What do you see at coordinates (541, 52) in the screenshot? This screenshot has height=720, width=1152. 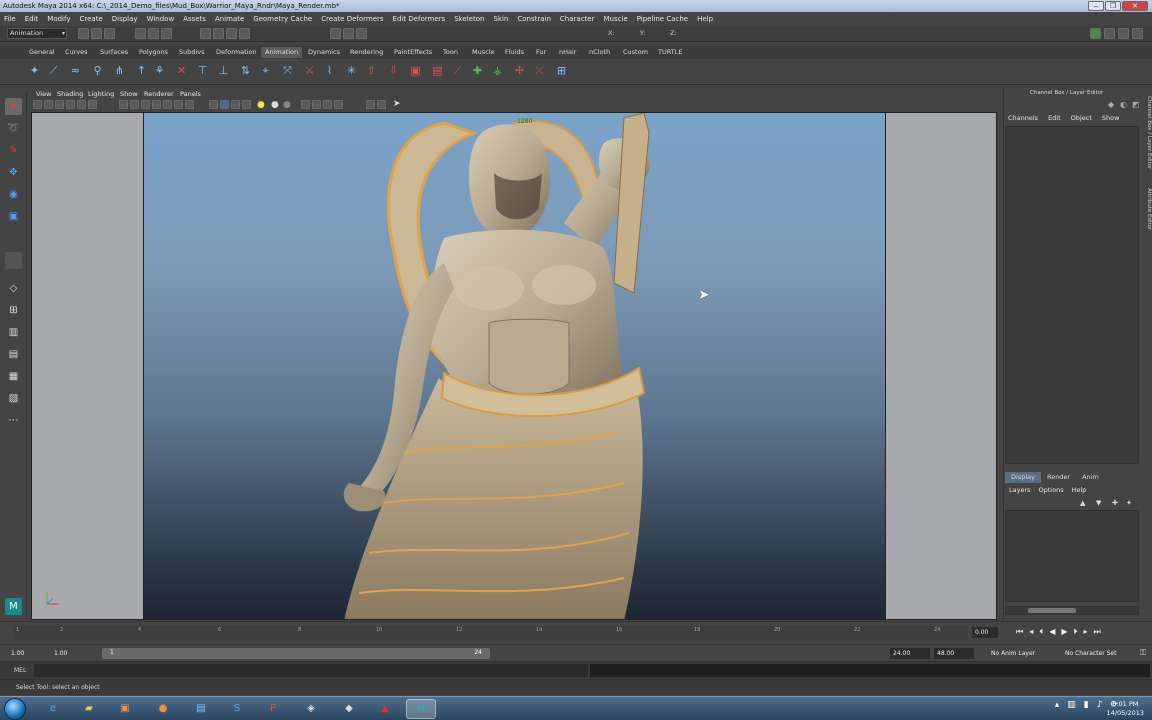 I see `shelf-tab-fur: Fur` at bounding box center [541, 52].